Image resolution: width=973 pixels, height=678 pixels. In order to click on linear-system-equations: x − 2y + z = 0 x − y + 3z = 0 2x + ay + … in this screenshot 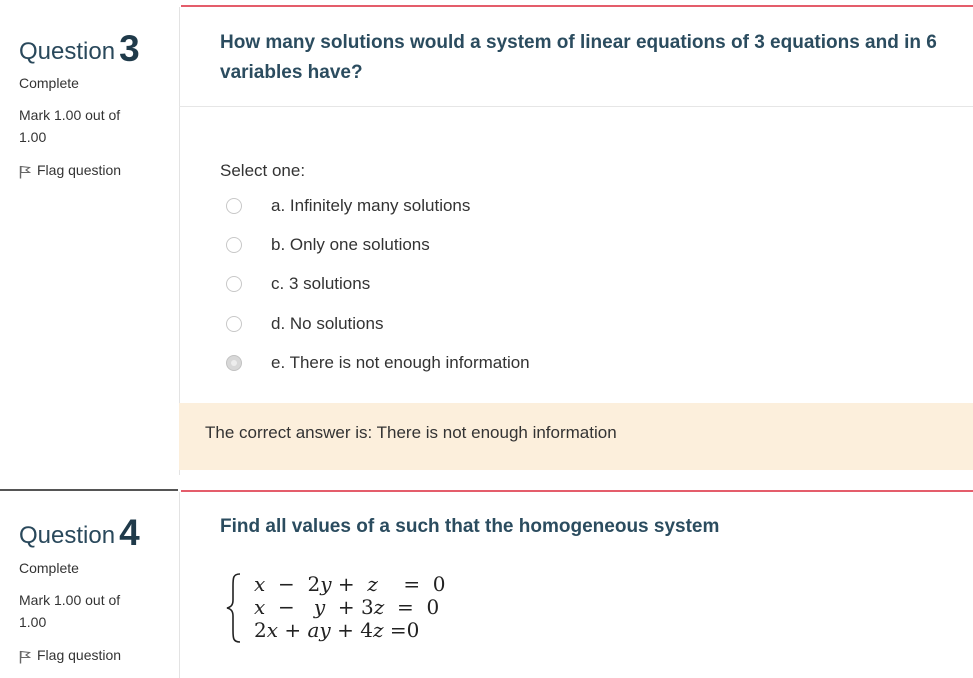, I will do `click(374, 608)`.